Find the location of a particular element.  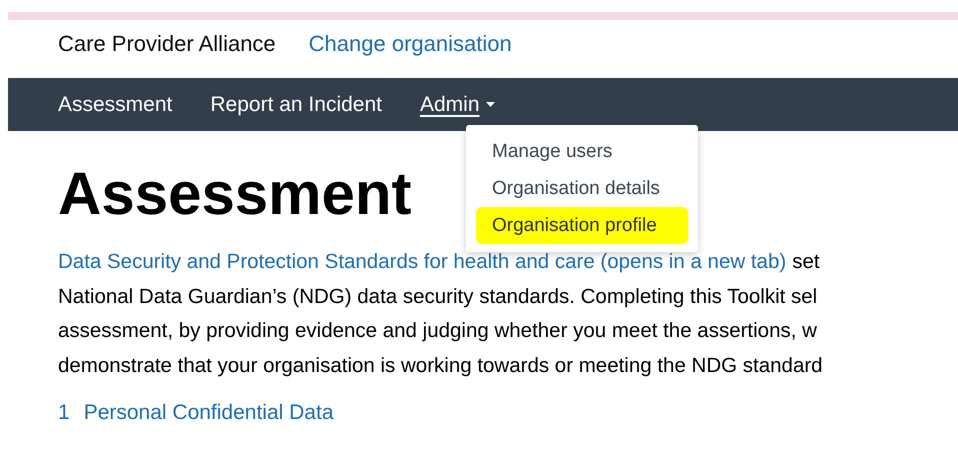

caret-icon is located at coordinates (490, 104).